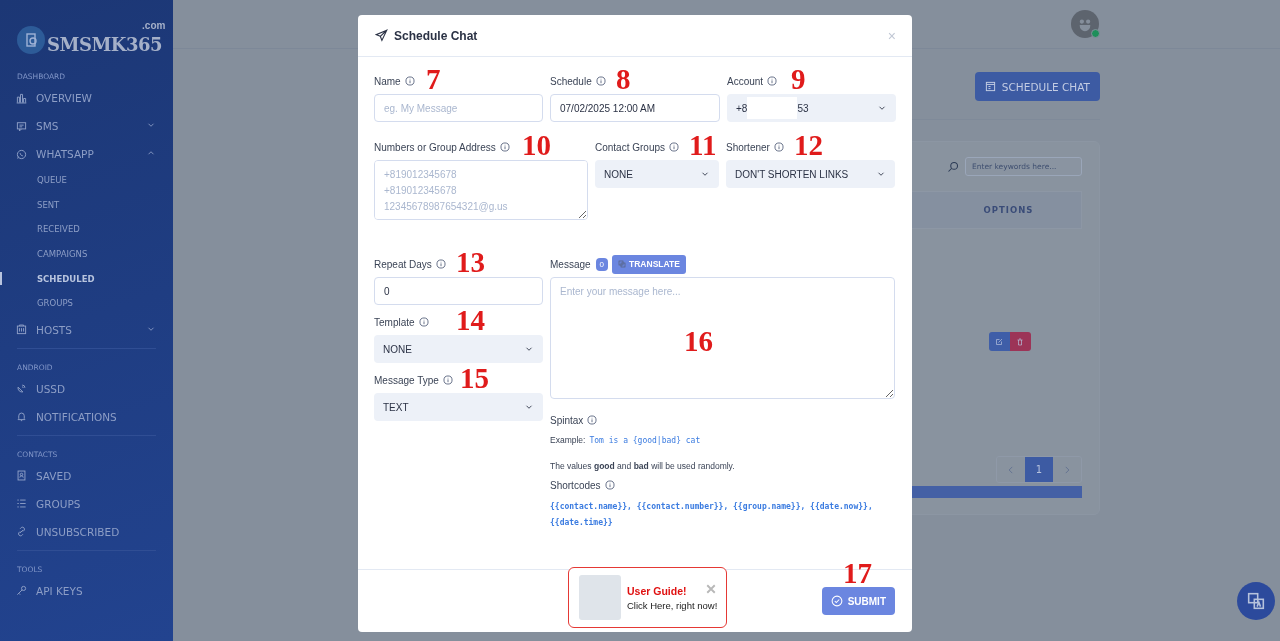 The image size is (1280, 641). What do you see at coordinates (433, 79) in the screenshot?
I see `callout-number: 7` at bounding box center [433, 79].